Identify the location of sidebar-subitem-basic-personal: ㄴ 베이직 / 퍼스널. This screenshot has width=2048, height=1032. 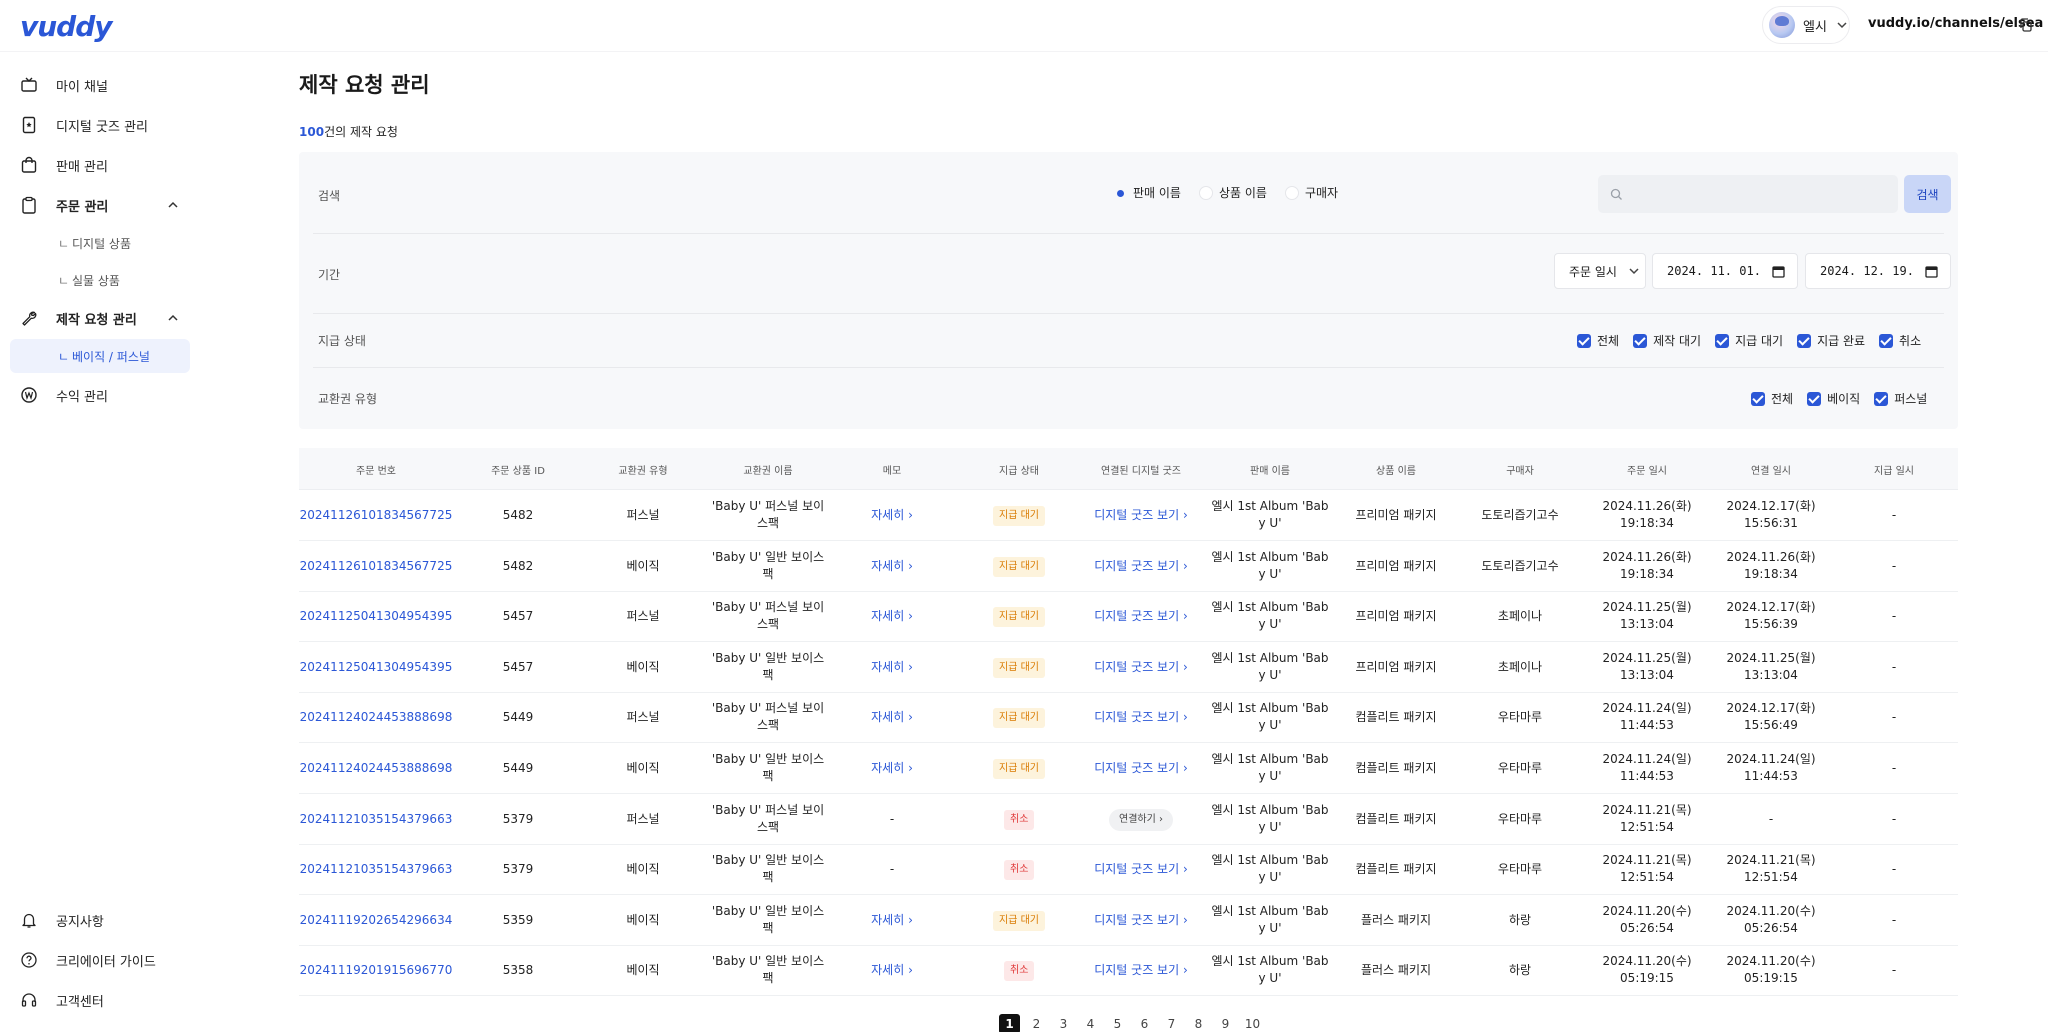
(100, 356).